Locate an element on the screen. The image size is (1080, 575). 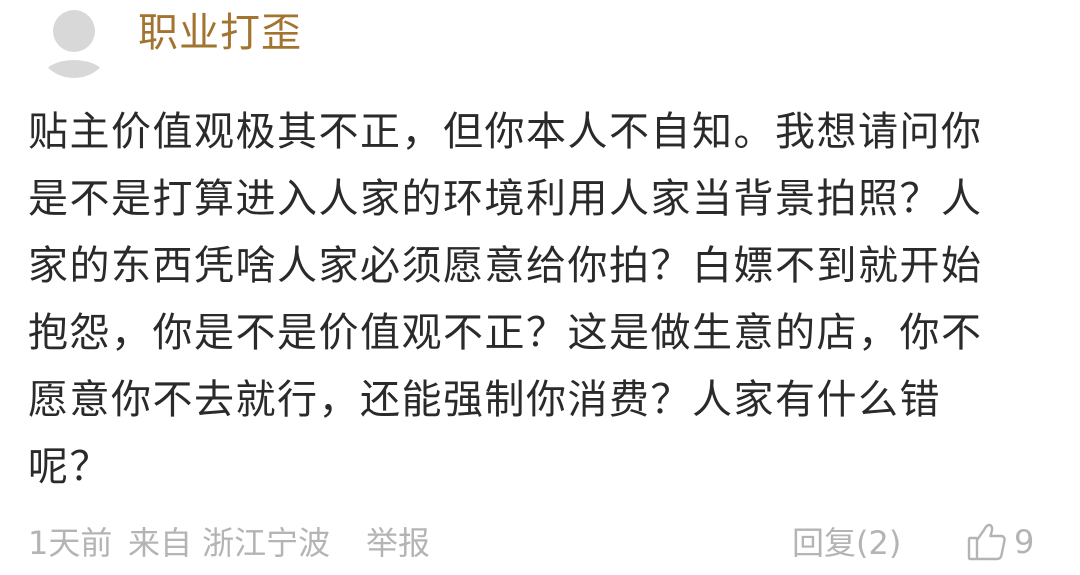
avatar is located at coordinates (74, 40).